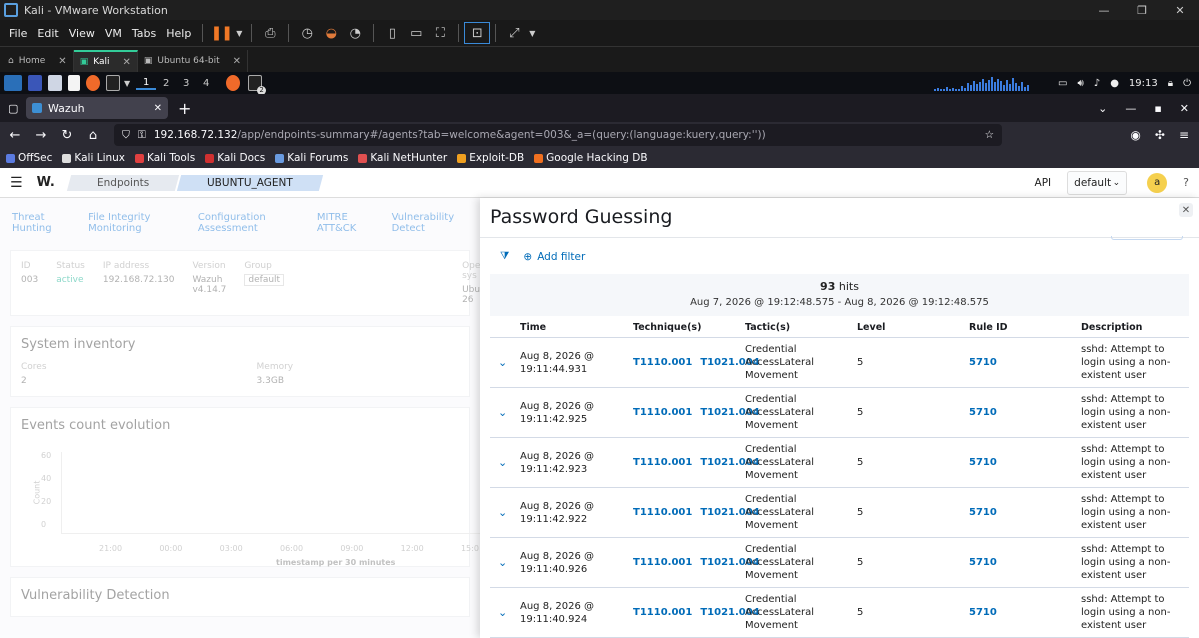 The width and height of the screenshot is (1199, 638). Describe the element at coordinates (1097, 182) in the screenshot. I see `api-select: default ⌄` at that location.